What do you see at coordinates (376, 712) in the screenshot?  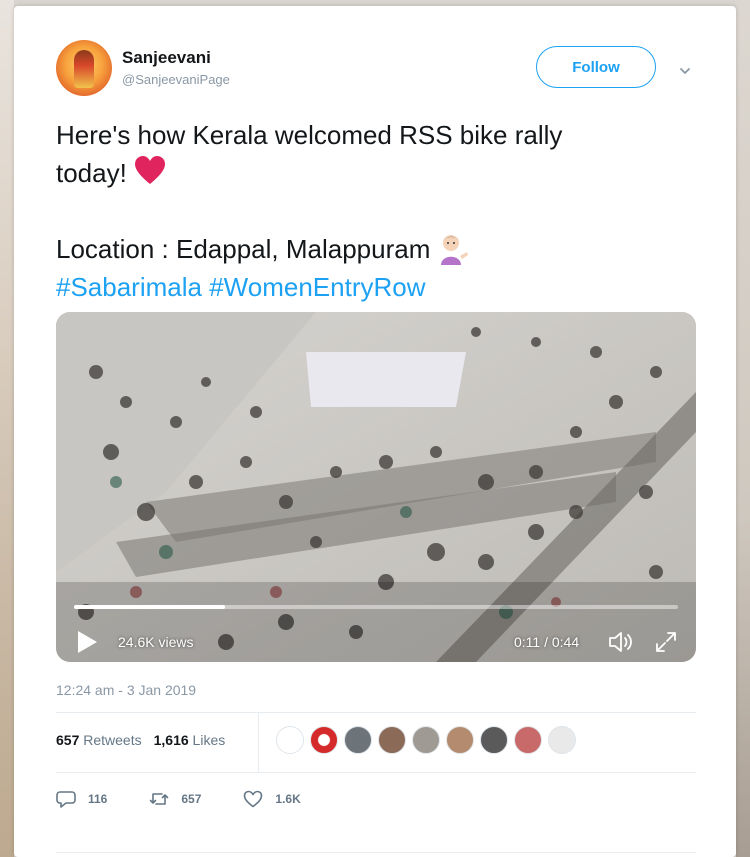 I see `divider-top` at bounding box center [376, 712].